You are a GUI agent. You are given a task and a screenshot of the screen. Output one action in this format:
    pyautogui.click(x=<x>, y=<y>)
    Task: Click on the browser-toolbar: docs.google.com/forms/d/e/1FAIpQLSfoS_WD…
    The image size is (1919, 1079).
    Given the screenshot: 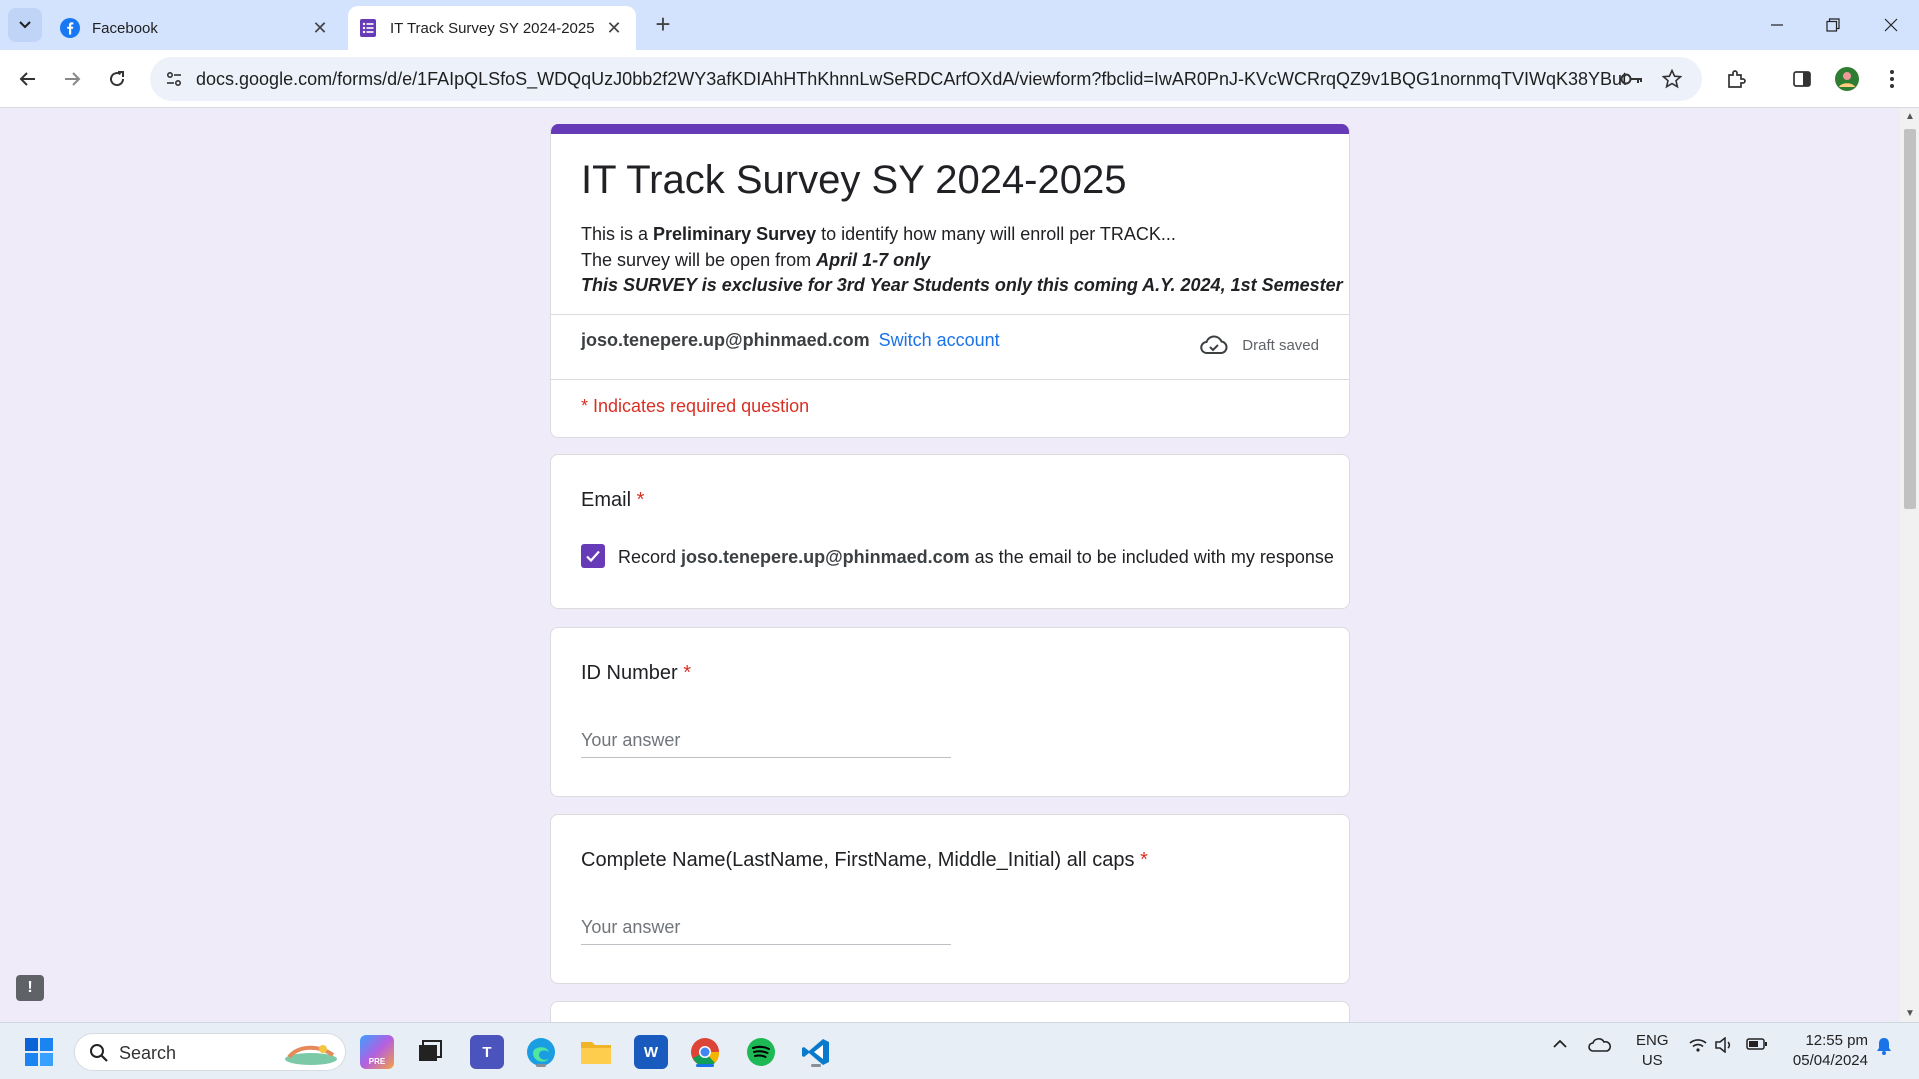 What is the action you would take?
    pyautogui.click(x=959, y=79)
    